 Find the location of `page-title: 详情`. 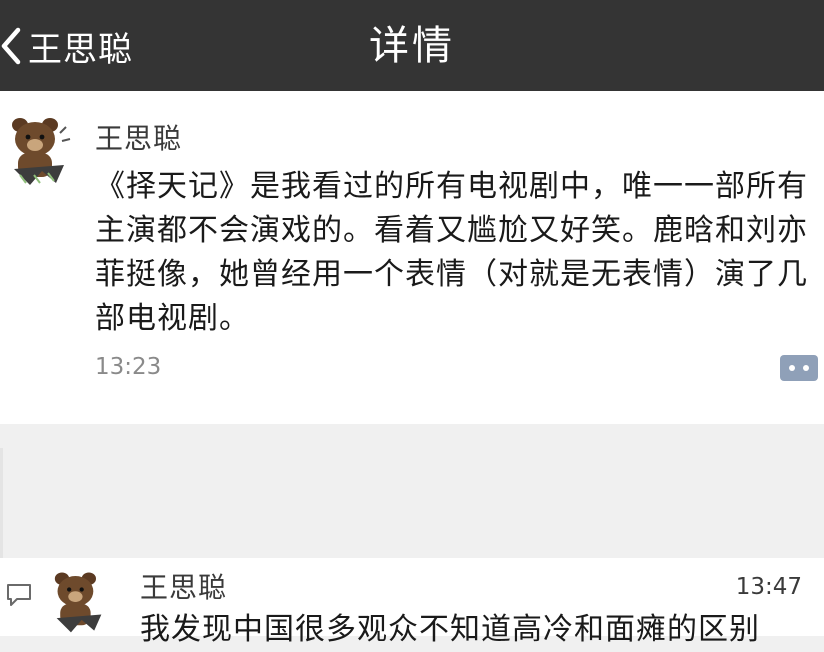

page-title: 详情 is located at coordinates (412, 46).